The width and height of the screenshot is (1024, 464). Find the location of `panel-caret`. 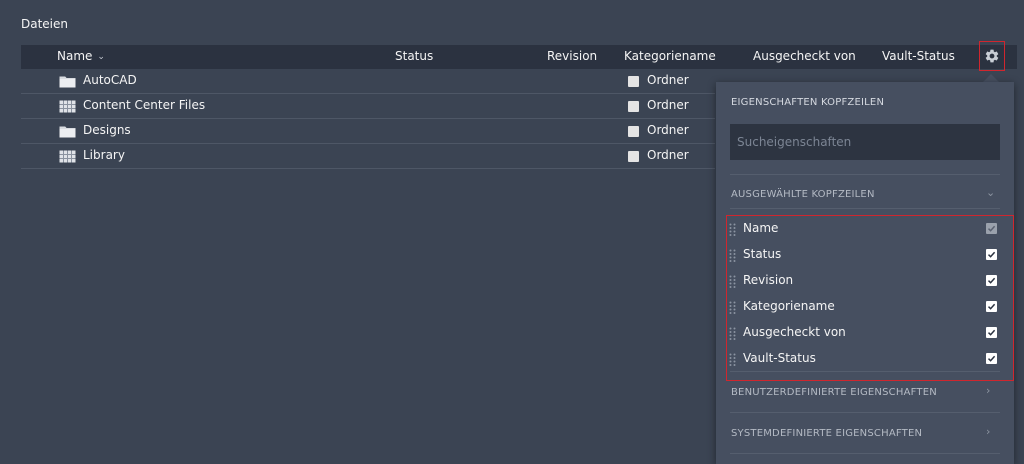

panel-caret is located at coordinates (991, 78).